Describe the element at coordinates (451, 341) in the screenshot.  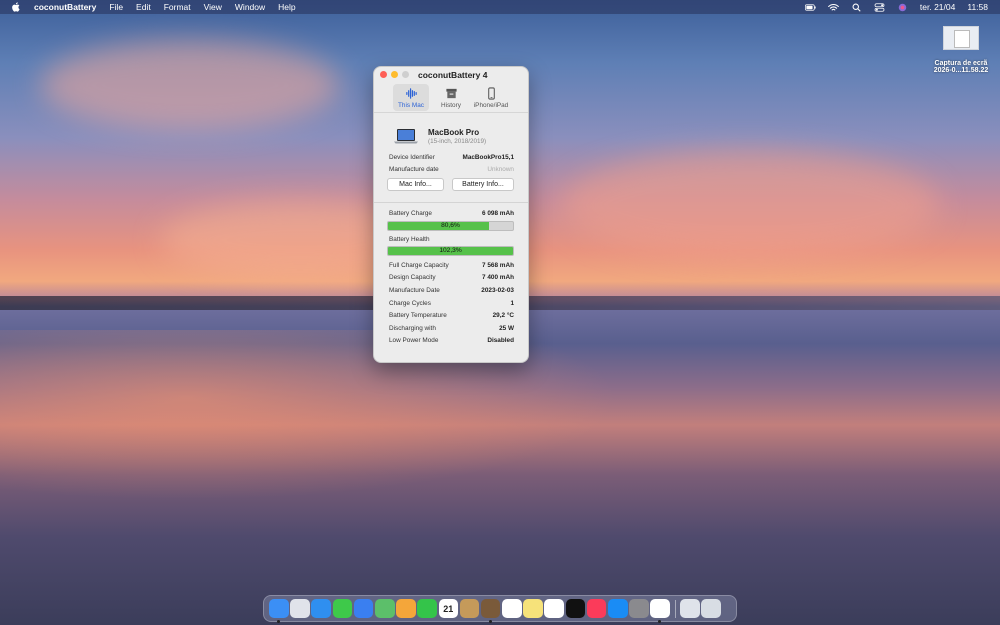
I see `stat-row: Low Power Mode Disabled` at that location.